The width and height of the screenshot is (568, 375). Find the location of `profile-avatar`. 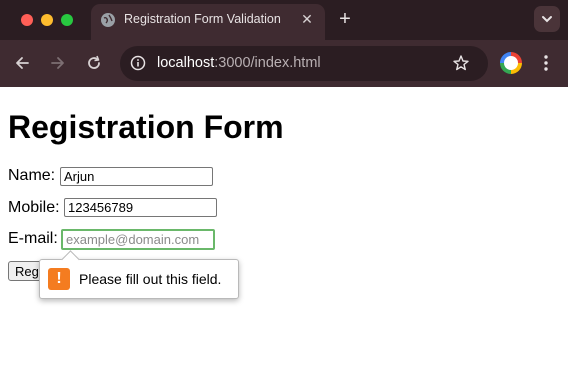

profile-avatar is located at coordinates (511, 63).